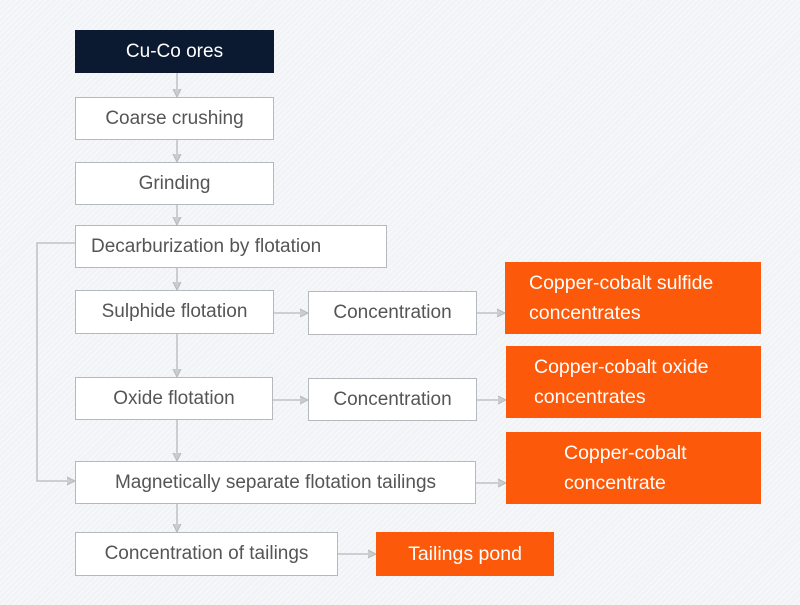 This screenshot has height=605, width=800. I want to click on sulfide-concentrates-line1: Copper-cobalt sulfide, so click(621, 283).